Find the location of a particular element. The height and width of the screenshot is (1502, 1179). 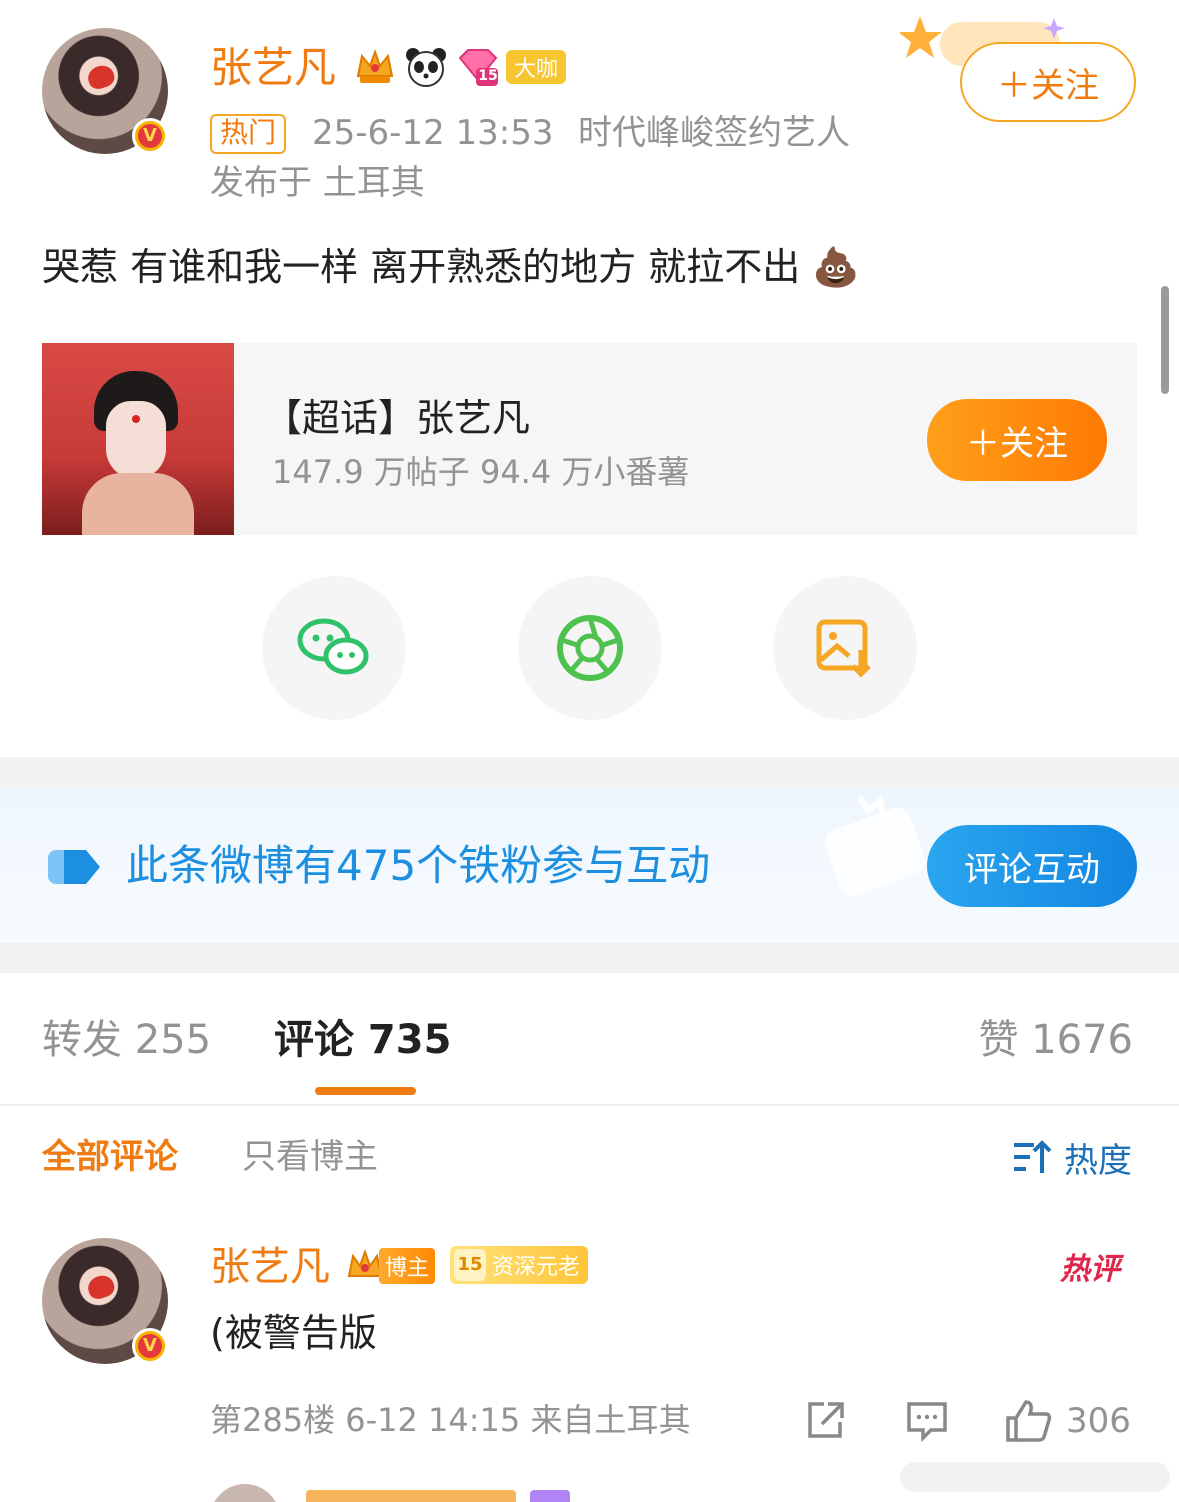

follow-button: ＋关注 is located at coordinates (1048, 82).